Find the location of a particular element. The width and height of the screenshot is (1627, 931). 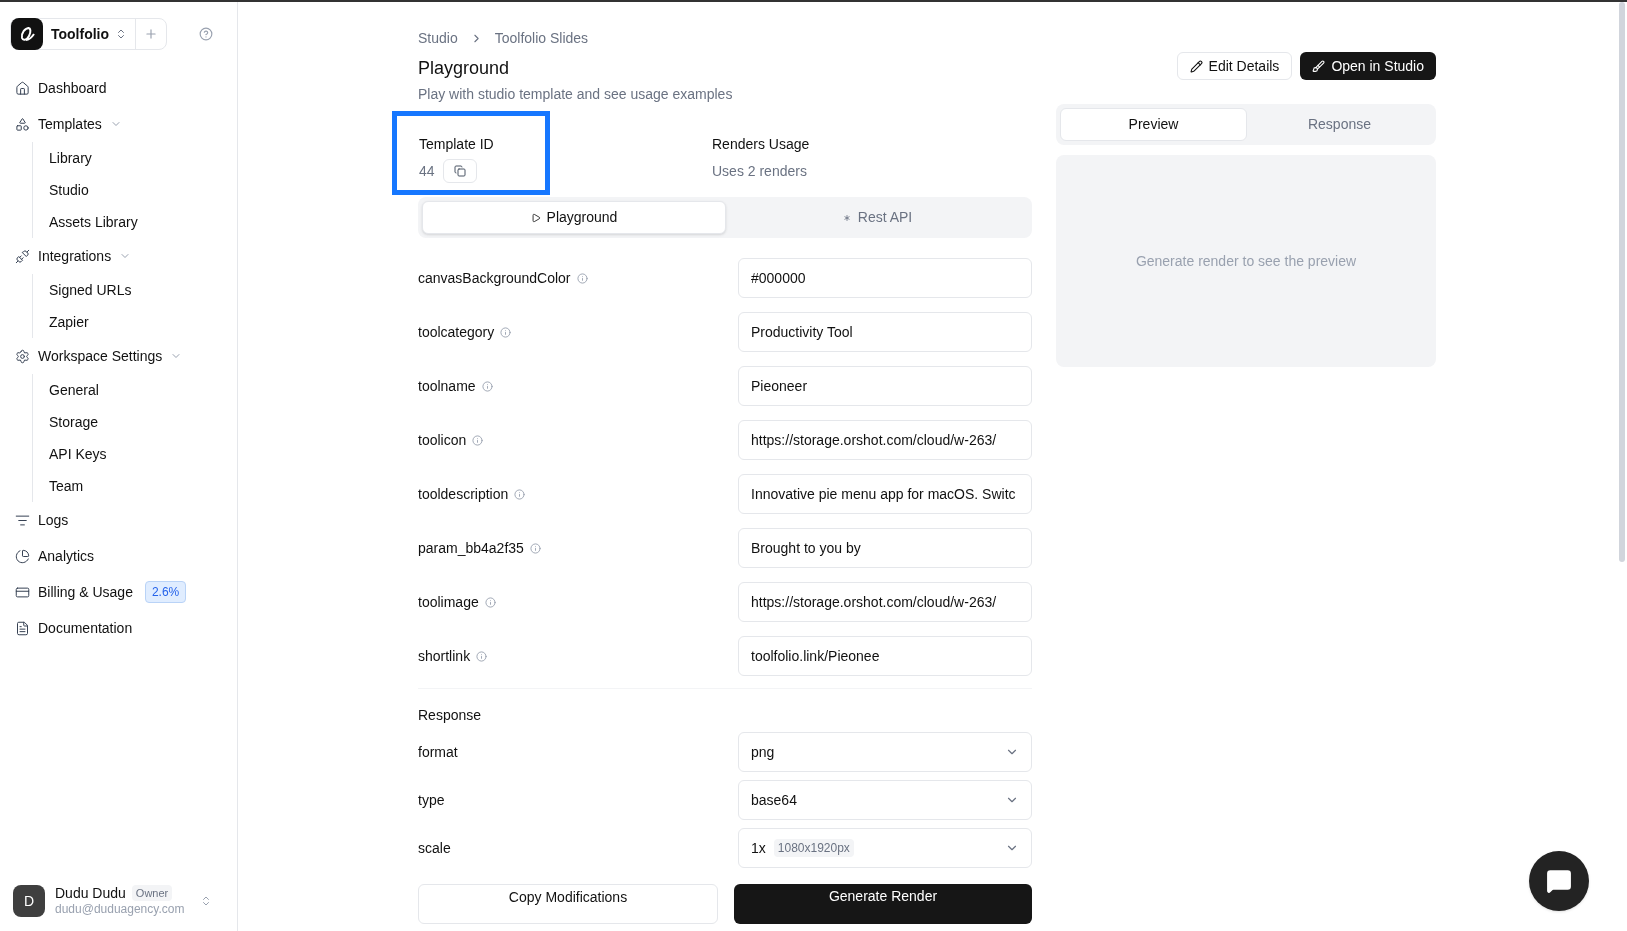

pencil-icon is located at coordinates (1196, 66).